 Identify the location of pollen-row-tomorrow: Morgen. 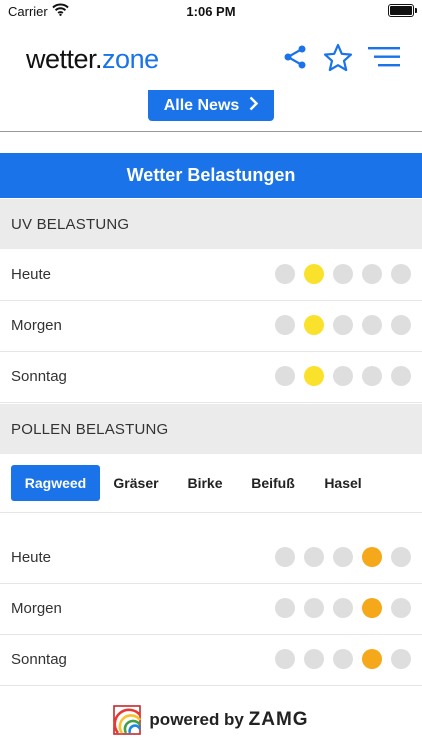
(211, 609).